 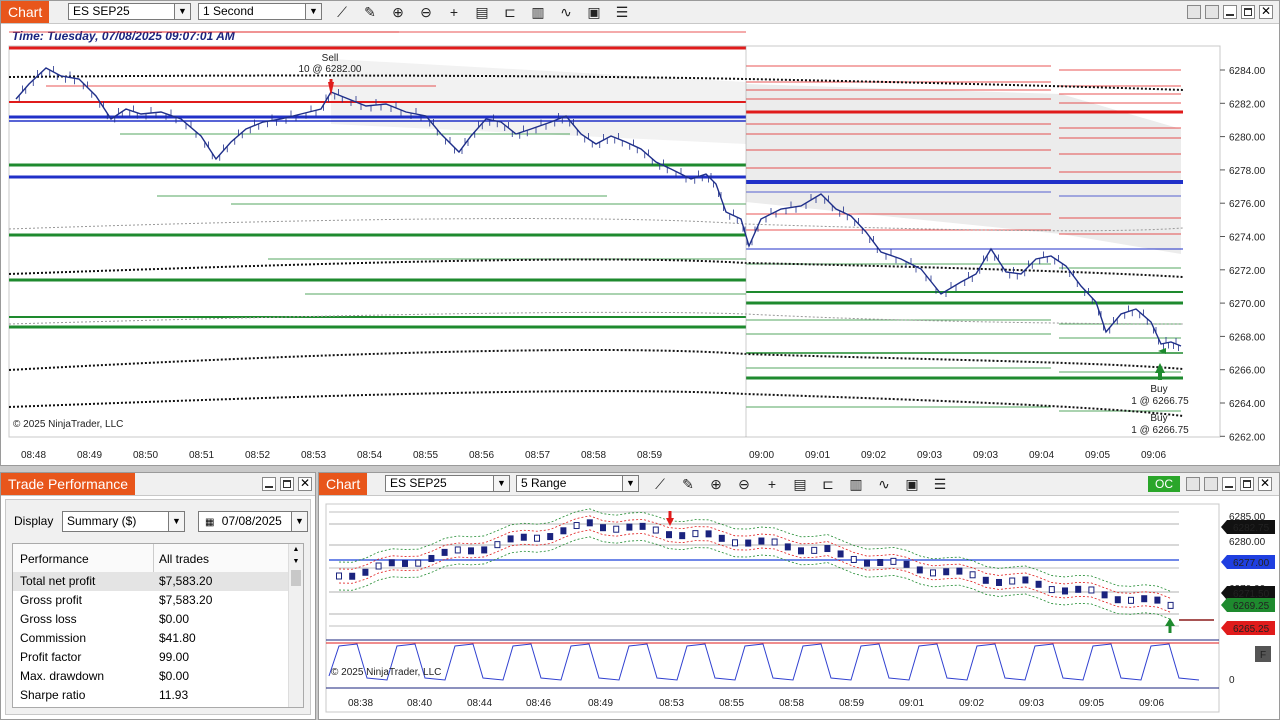 What do you see at coordinates (68, 424) in the screenshot?
I see `copyright-label: © 2025 NinjaTrader, LLC` at bounding box center [68, 424].